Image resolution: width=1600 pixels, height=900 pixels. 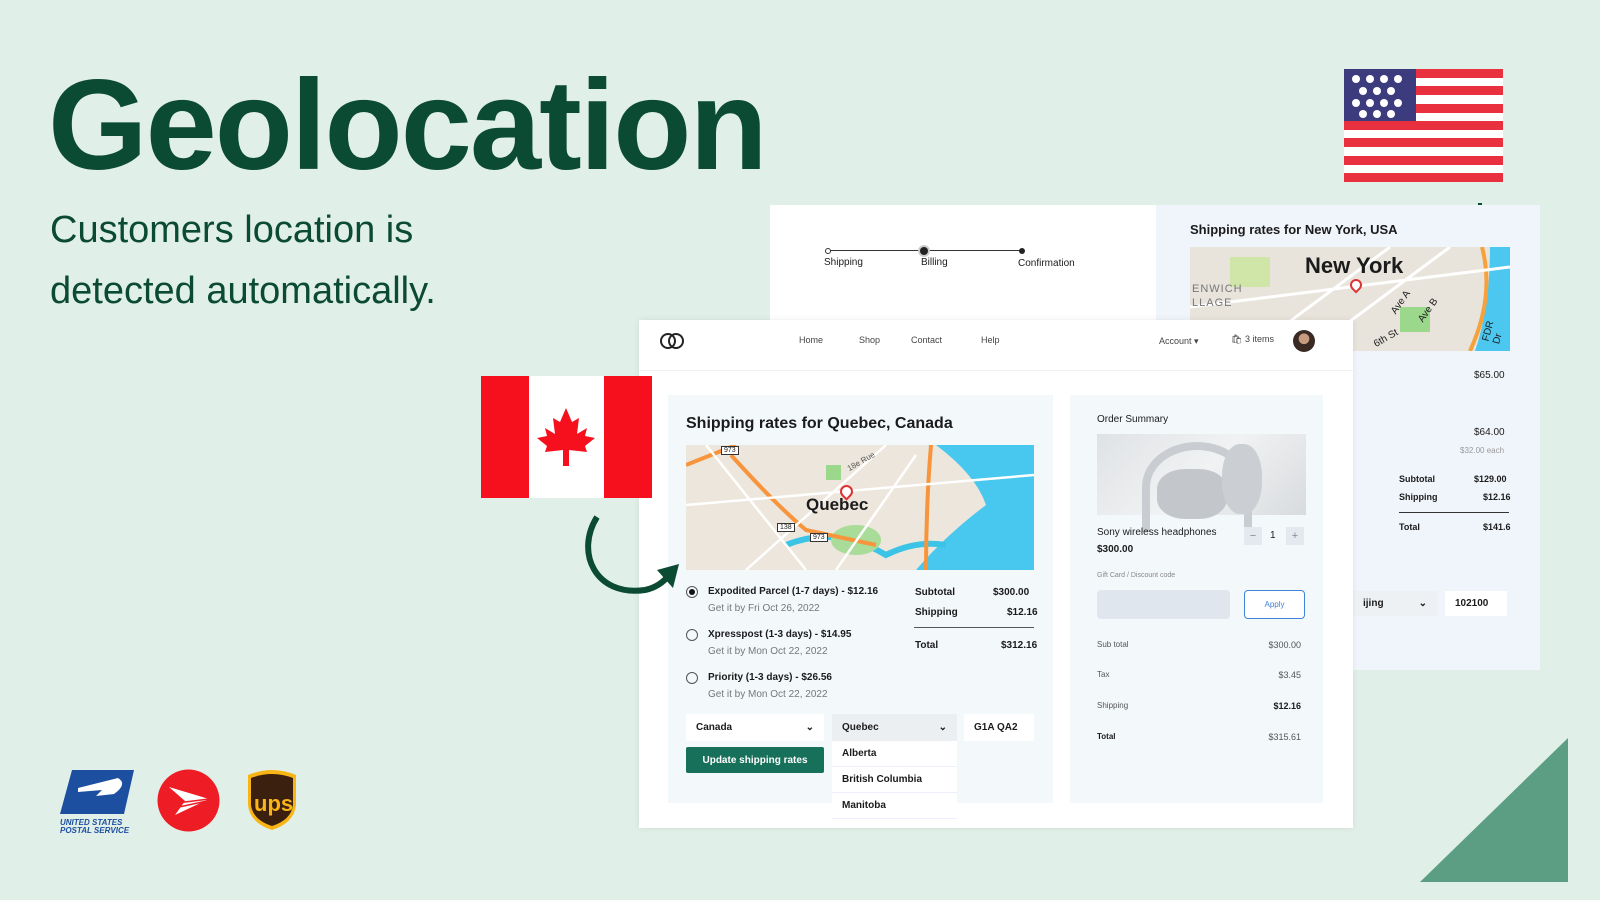 I want to click on unit-price: $32.00 each, so click(x=1482, y=450).